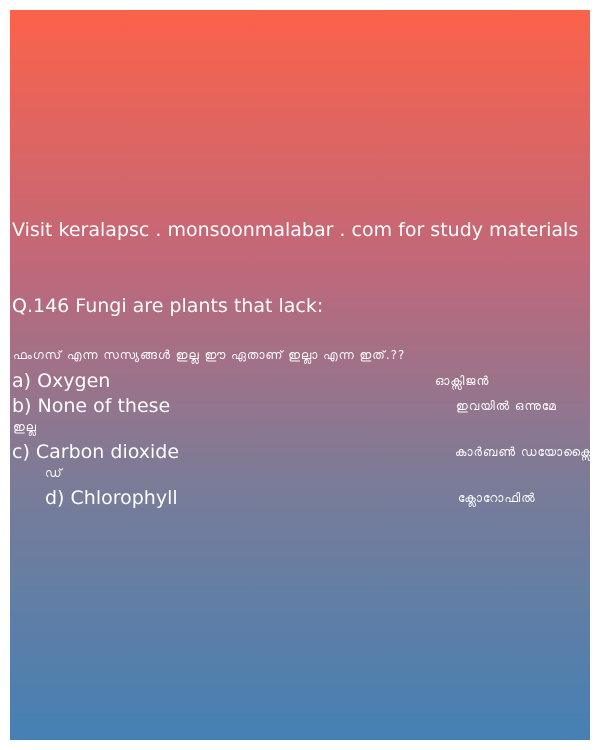  What do you see at coordinates (506, 406) in the screenshot?
I see `option-b-malayalam: ഇവയിൽ ഒന്നുമേ` at bounding box center [506, 406].